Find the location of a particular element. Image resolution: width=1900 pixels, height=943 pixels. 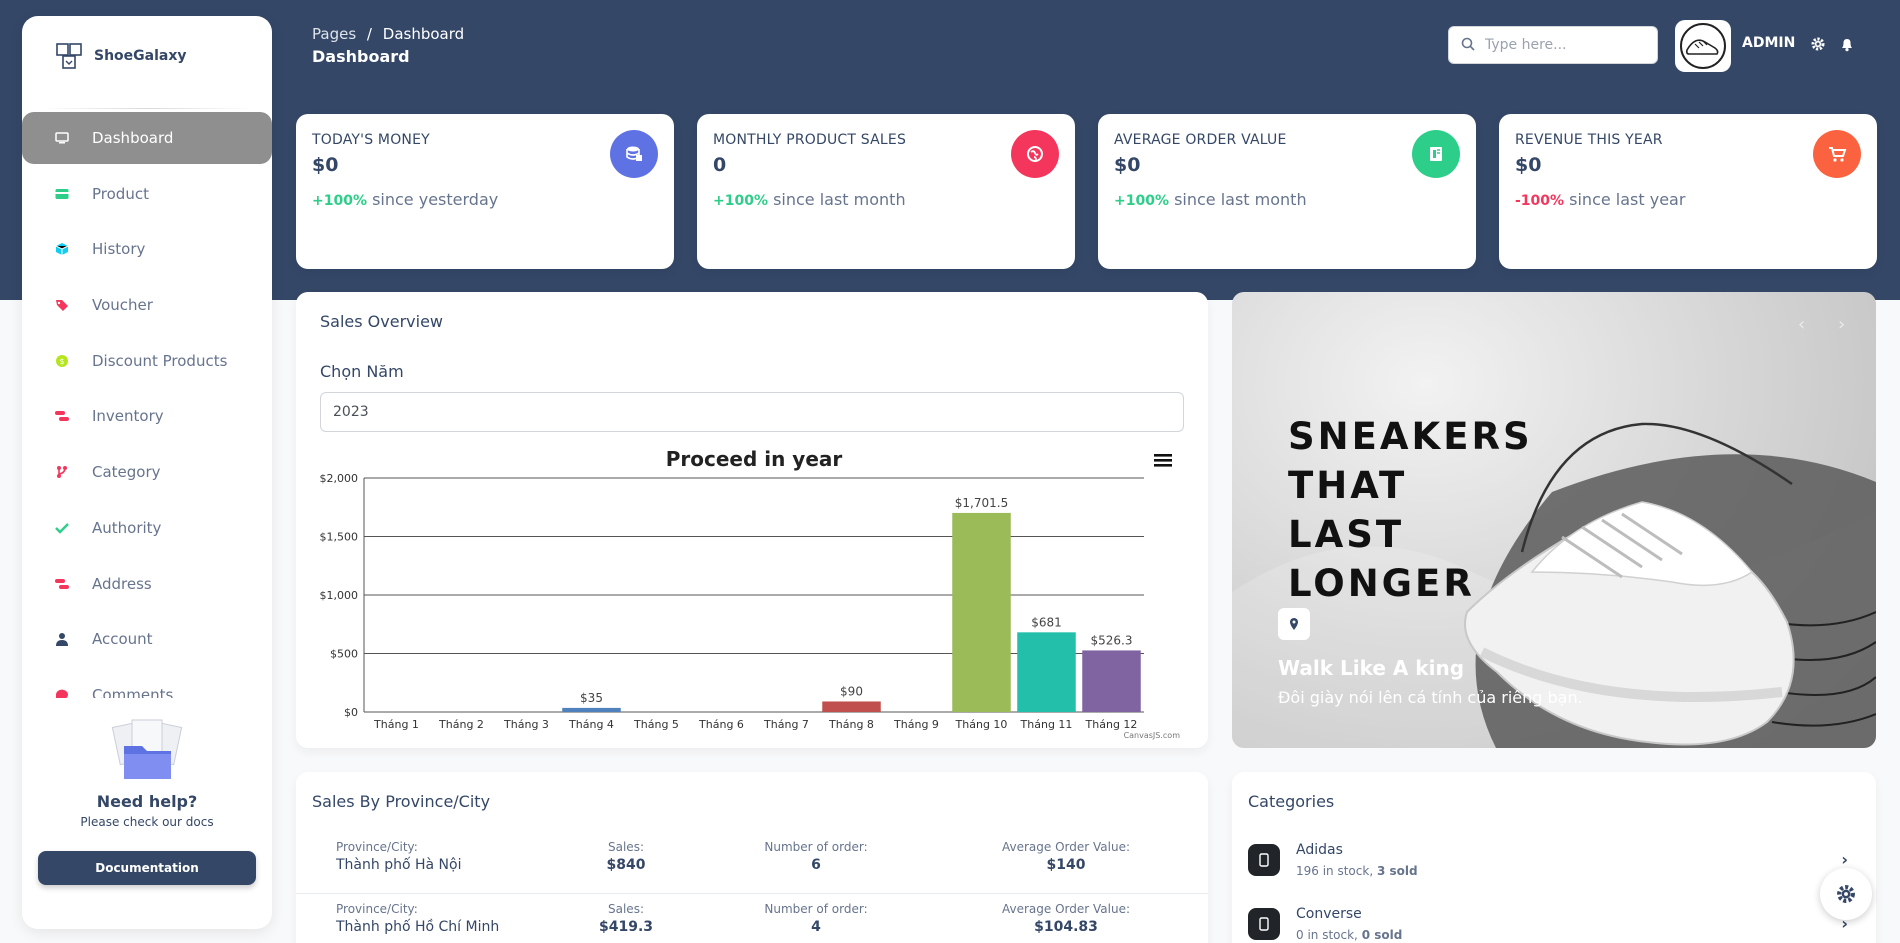

data-label: $681 is located at coordinates (1046, 622).